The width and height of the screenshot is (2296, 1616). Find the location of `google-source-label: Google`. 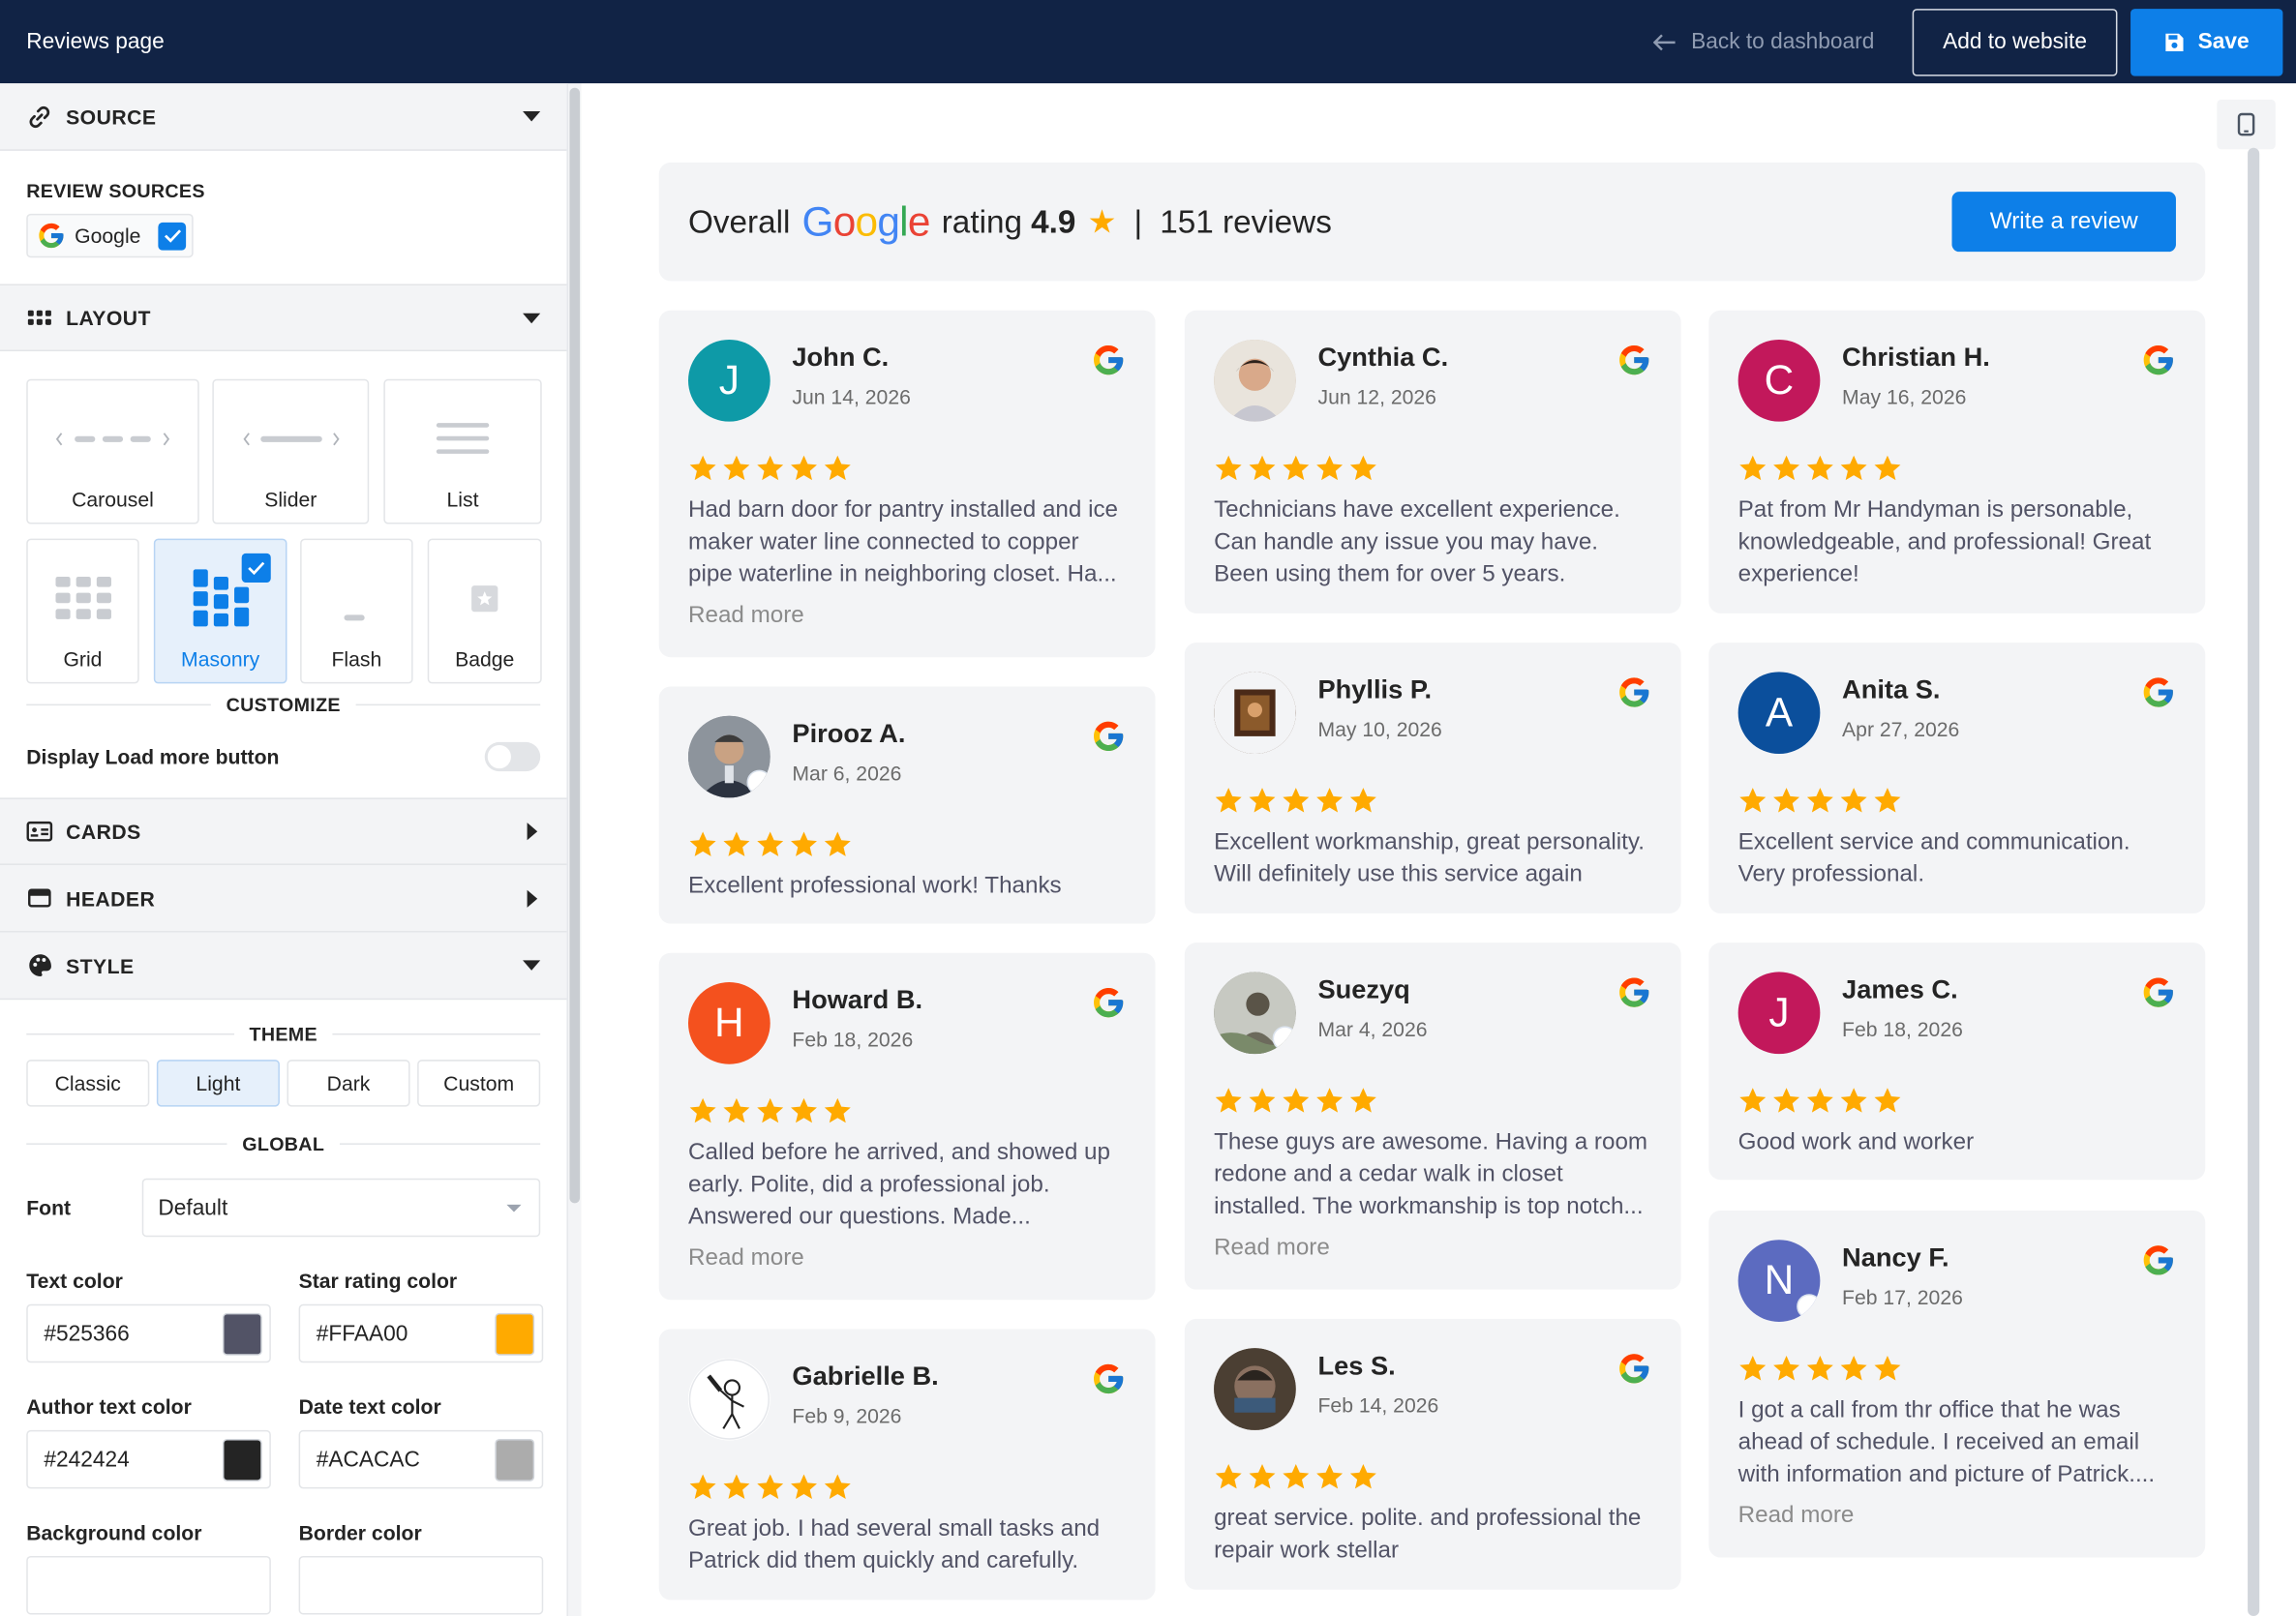

google-source-label: Google is located at coordinates (108, 236).